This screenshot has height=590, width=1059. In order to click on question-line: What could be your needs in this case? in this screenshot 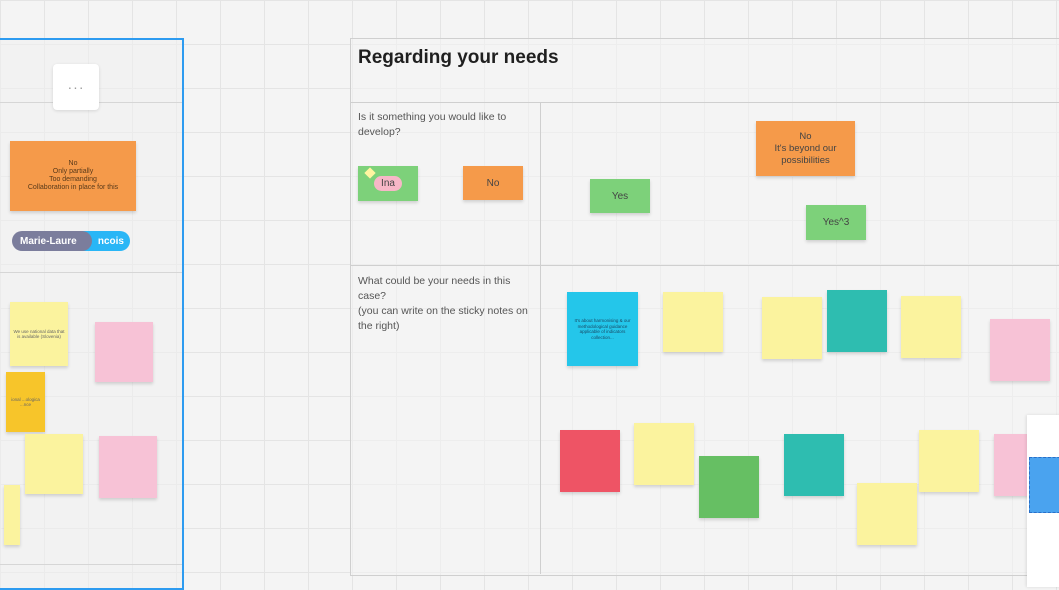, I will do `click(434, 288)`.